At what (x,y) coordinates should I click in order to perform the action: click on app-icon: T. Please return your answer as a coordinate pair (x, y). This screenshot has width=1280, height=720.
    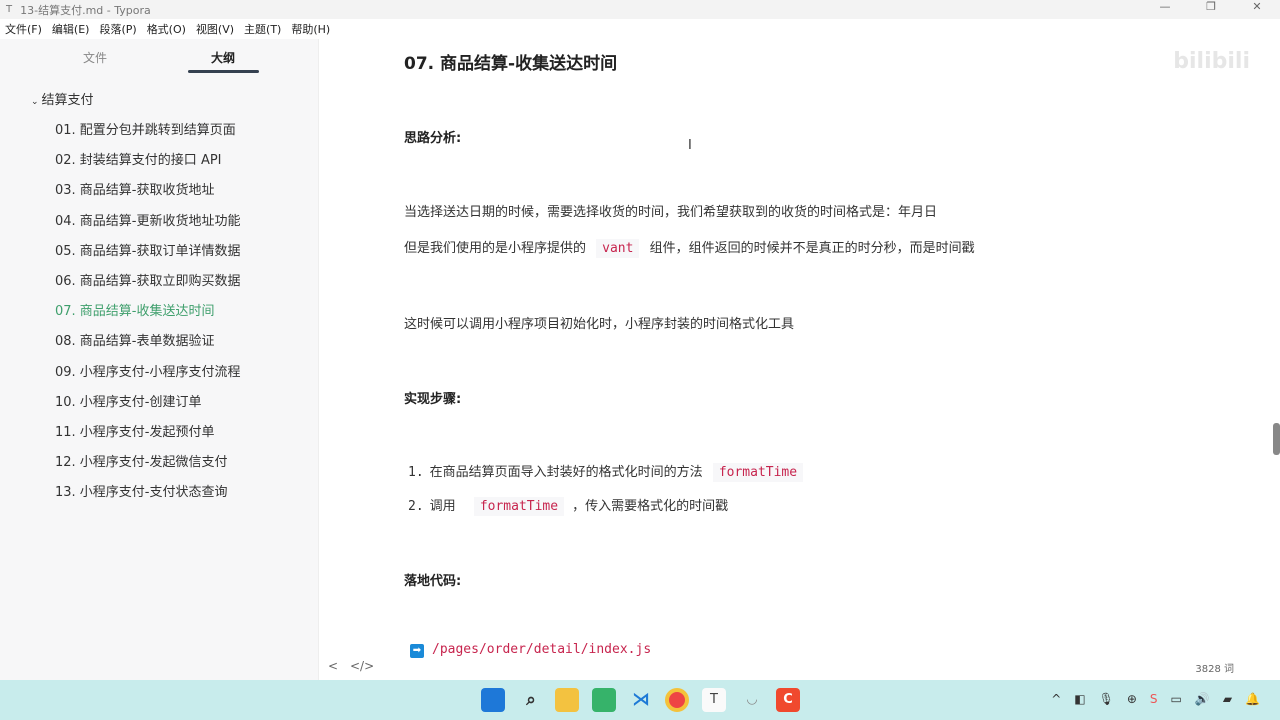
    Looking at the image, I should click on (9, 9).